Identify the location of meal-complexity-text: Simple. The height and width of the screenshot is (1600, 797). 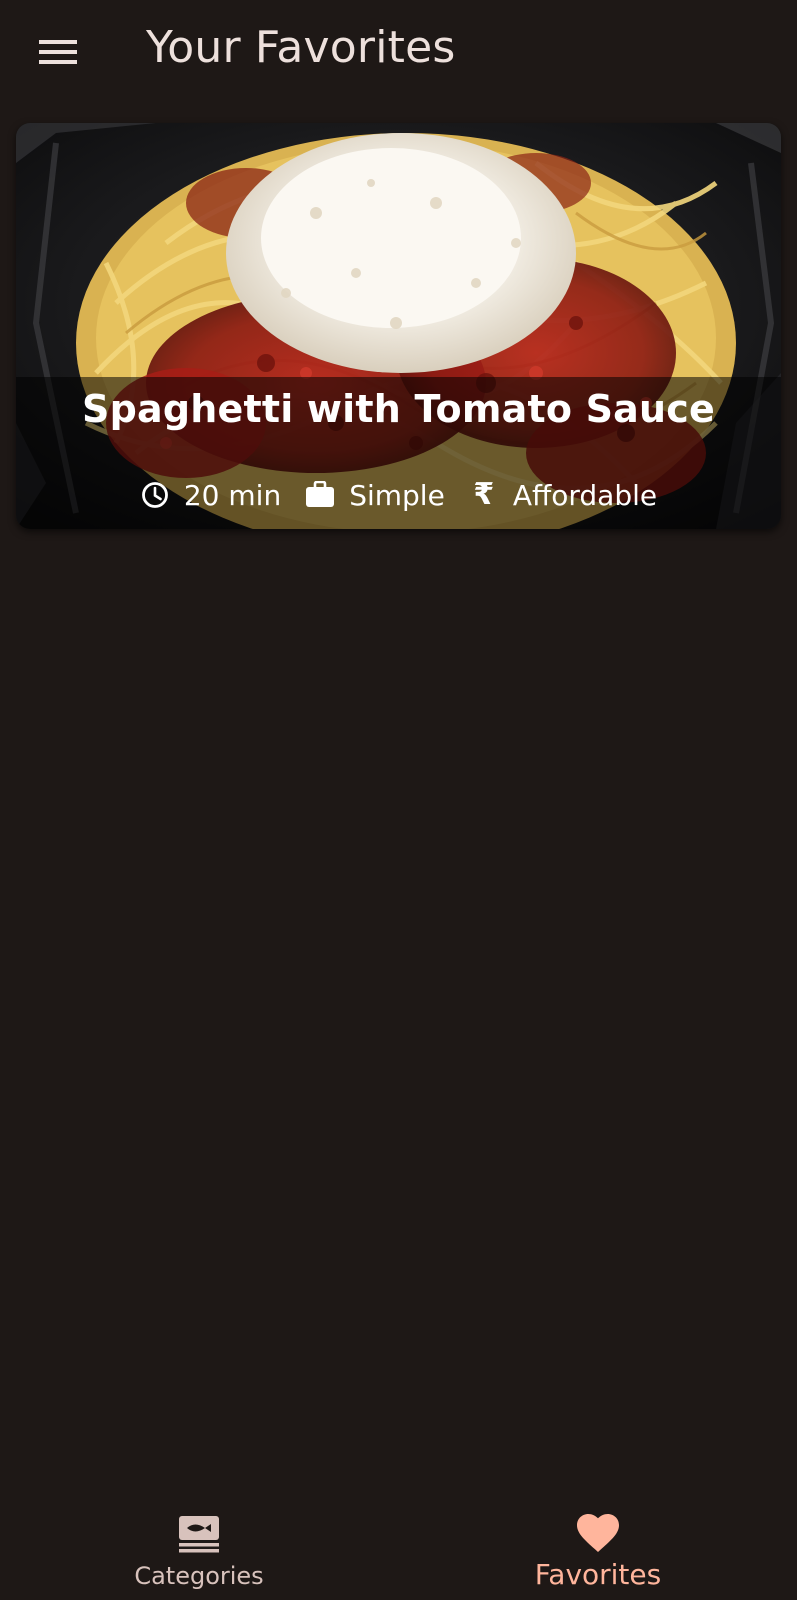
(397, 495).